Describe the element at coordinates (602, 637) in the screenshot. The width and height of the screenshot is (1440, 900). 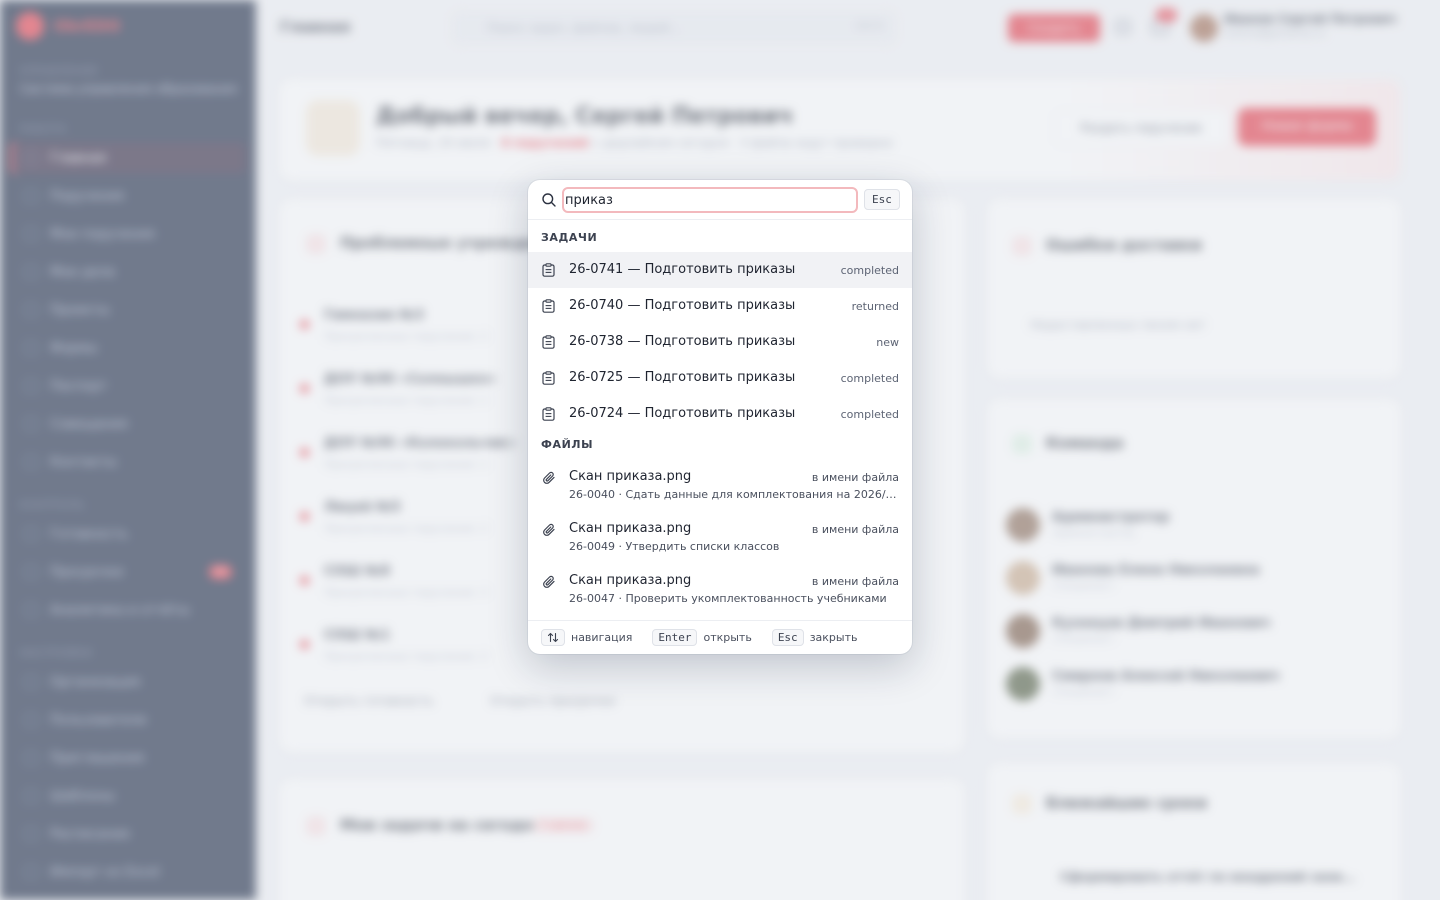
I see `navigation-hint: навигация` at that location.